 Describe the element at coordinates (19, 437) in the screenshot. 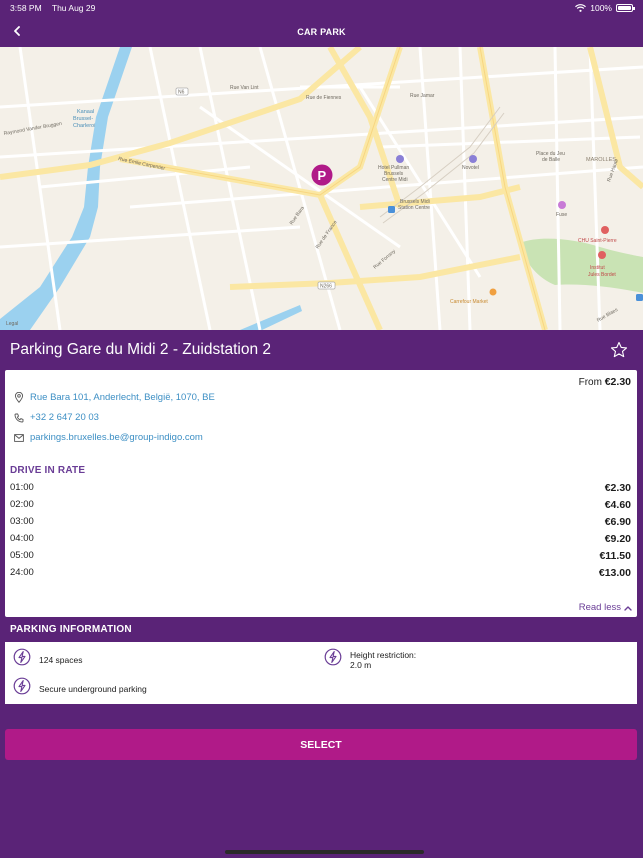

I see `mail-icon` at that location.